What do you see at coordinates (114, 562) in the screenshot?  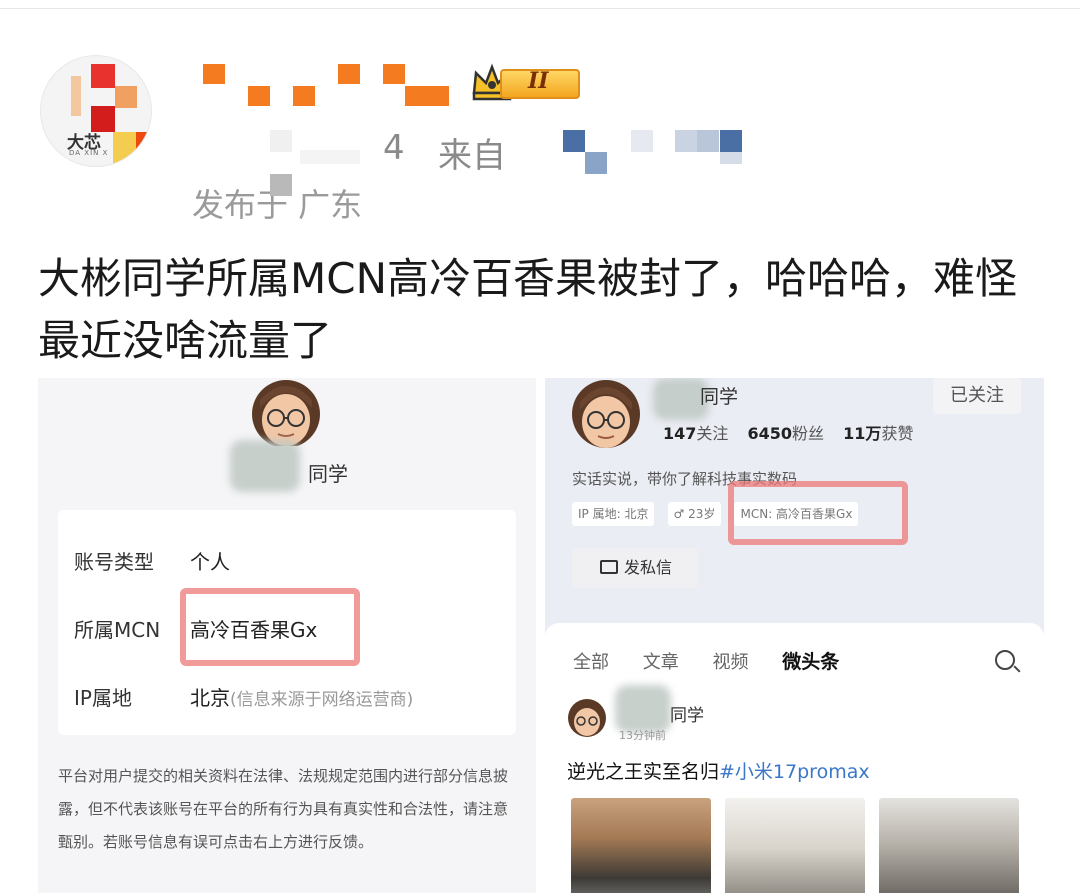 I see `account-type-label: 账号类型` at bounding box center [114, 562].